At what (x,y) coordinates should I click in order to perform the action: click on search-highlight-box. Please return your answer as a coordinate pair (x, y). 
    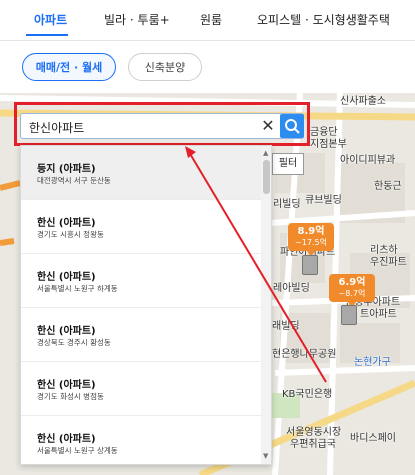
    Looking at the image, I should click on (162, 124).